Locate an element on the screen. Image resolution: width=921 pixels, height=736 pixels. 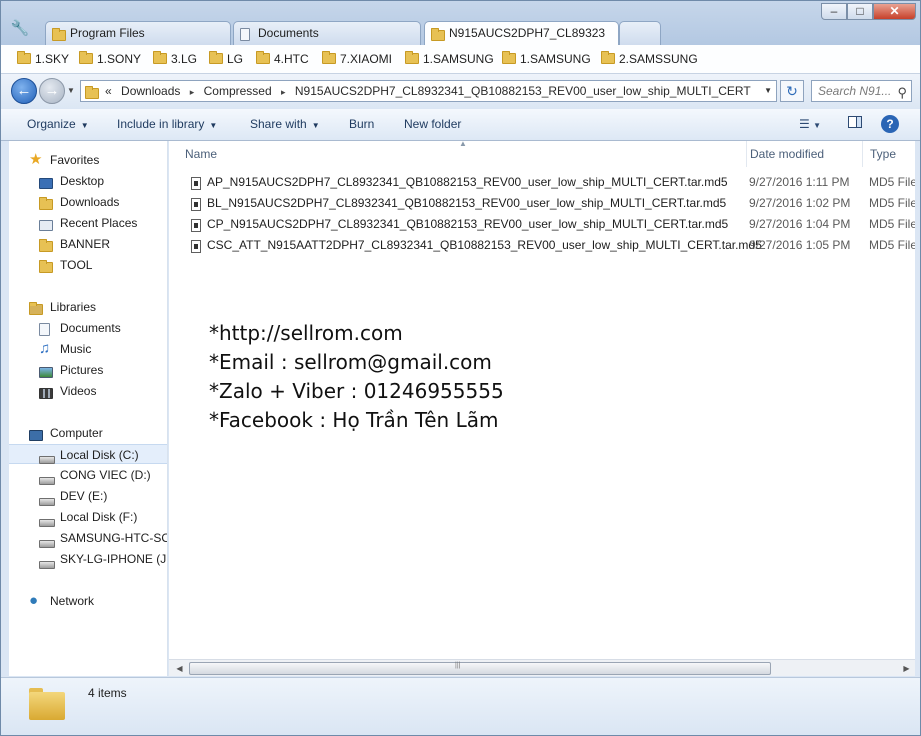
column-header-type: Type is located at coordinates (889, 154).